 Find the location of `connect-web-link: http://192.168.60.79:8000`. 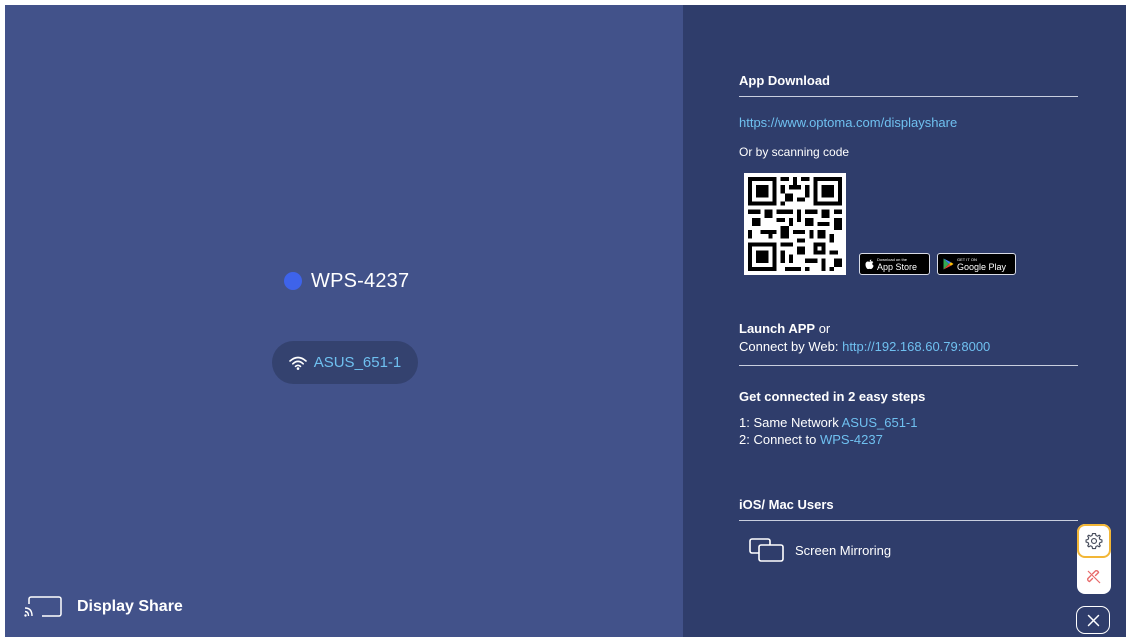

connect-web-link: http://192.168.60.79:8000 is located at coordinates (916, 346).